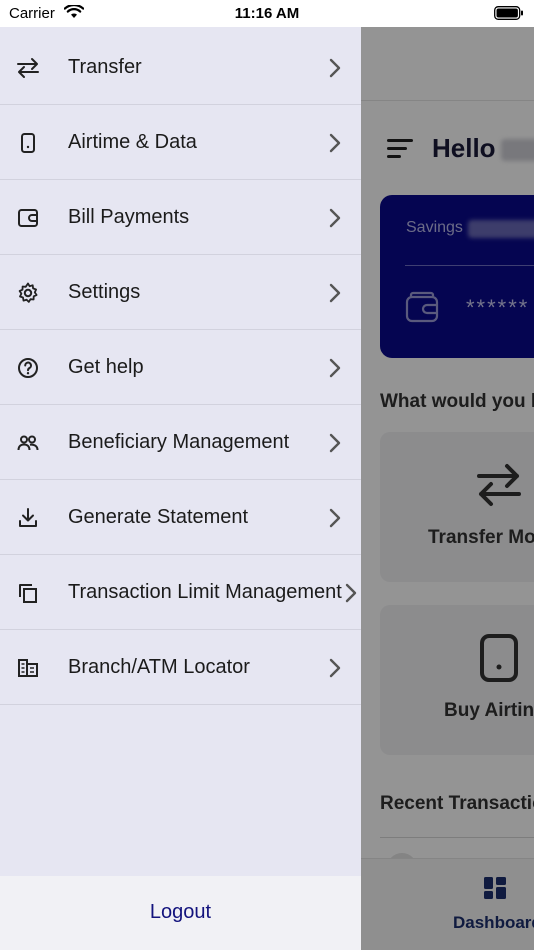 This screenshot has height=950, width=534. What do you see at coordinates (180, 367) in the screenshot?
I see `menu-item-get-help: Get help` at bounding box center [180, 367].